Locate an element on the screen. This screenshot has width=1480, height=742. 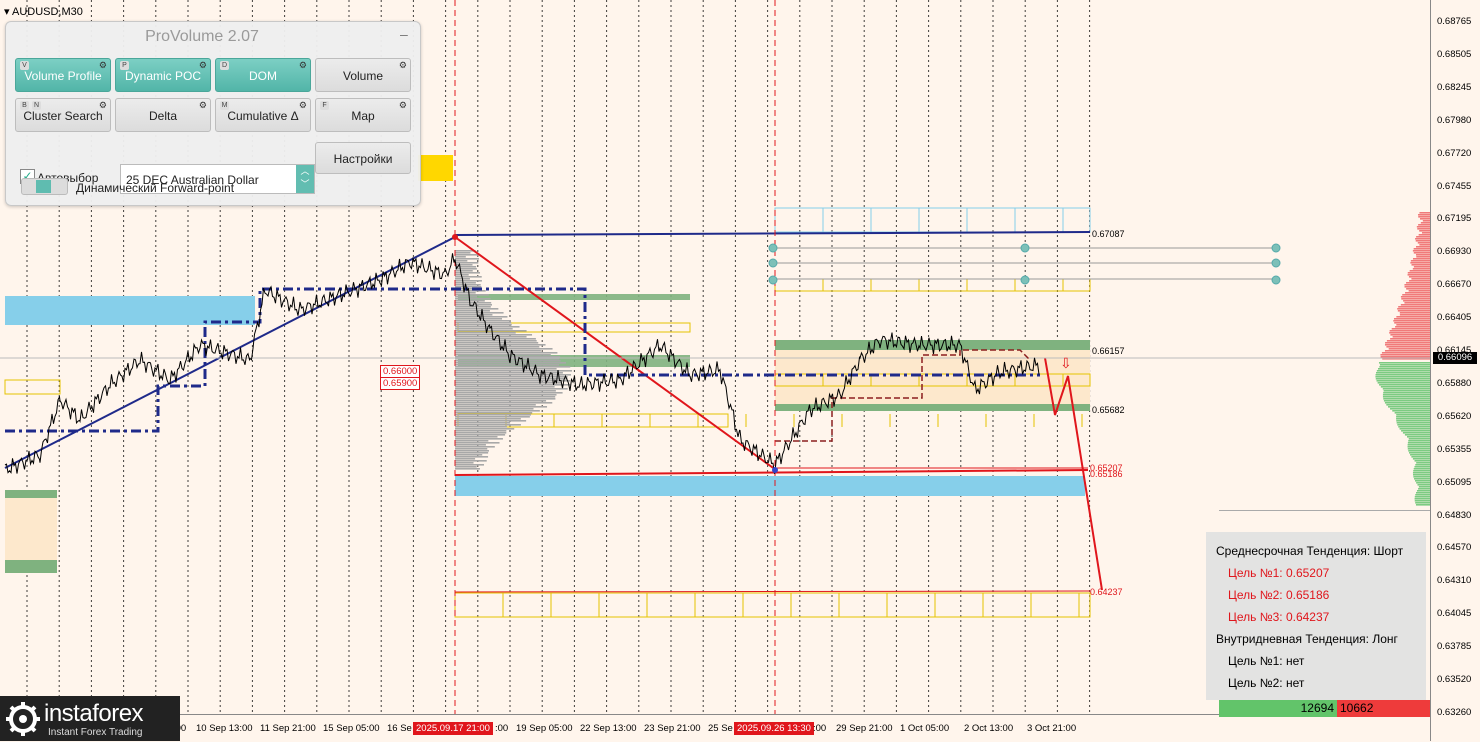
time-tick: 22 Sep 13:00 is located at coordinates (608, 728).